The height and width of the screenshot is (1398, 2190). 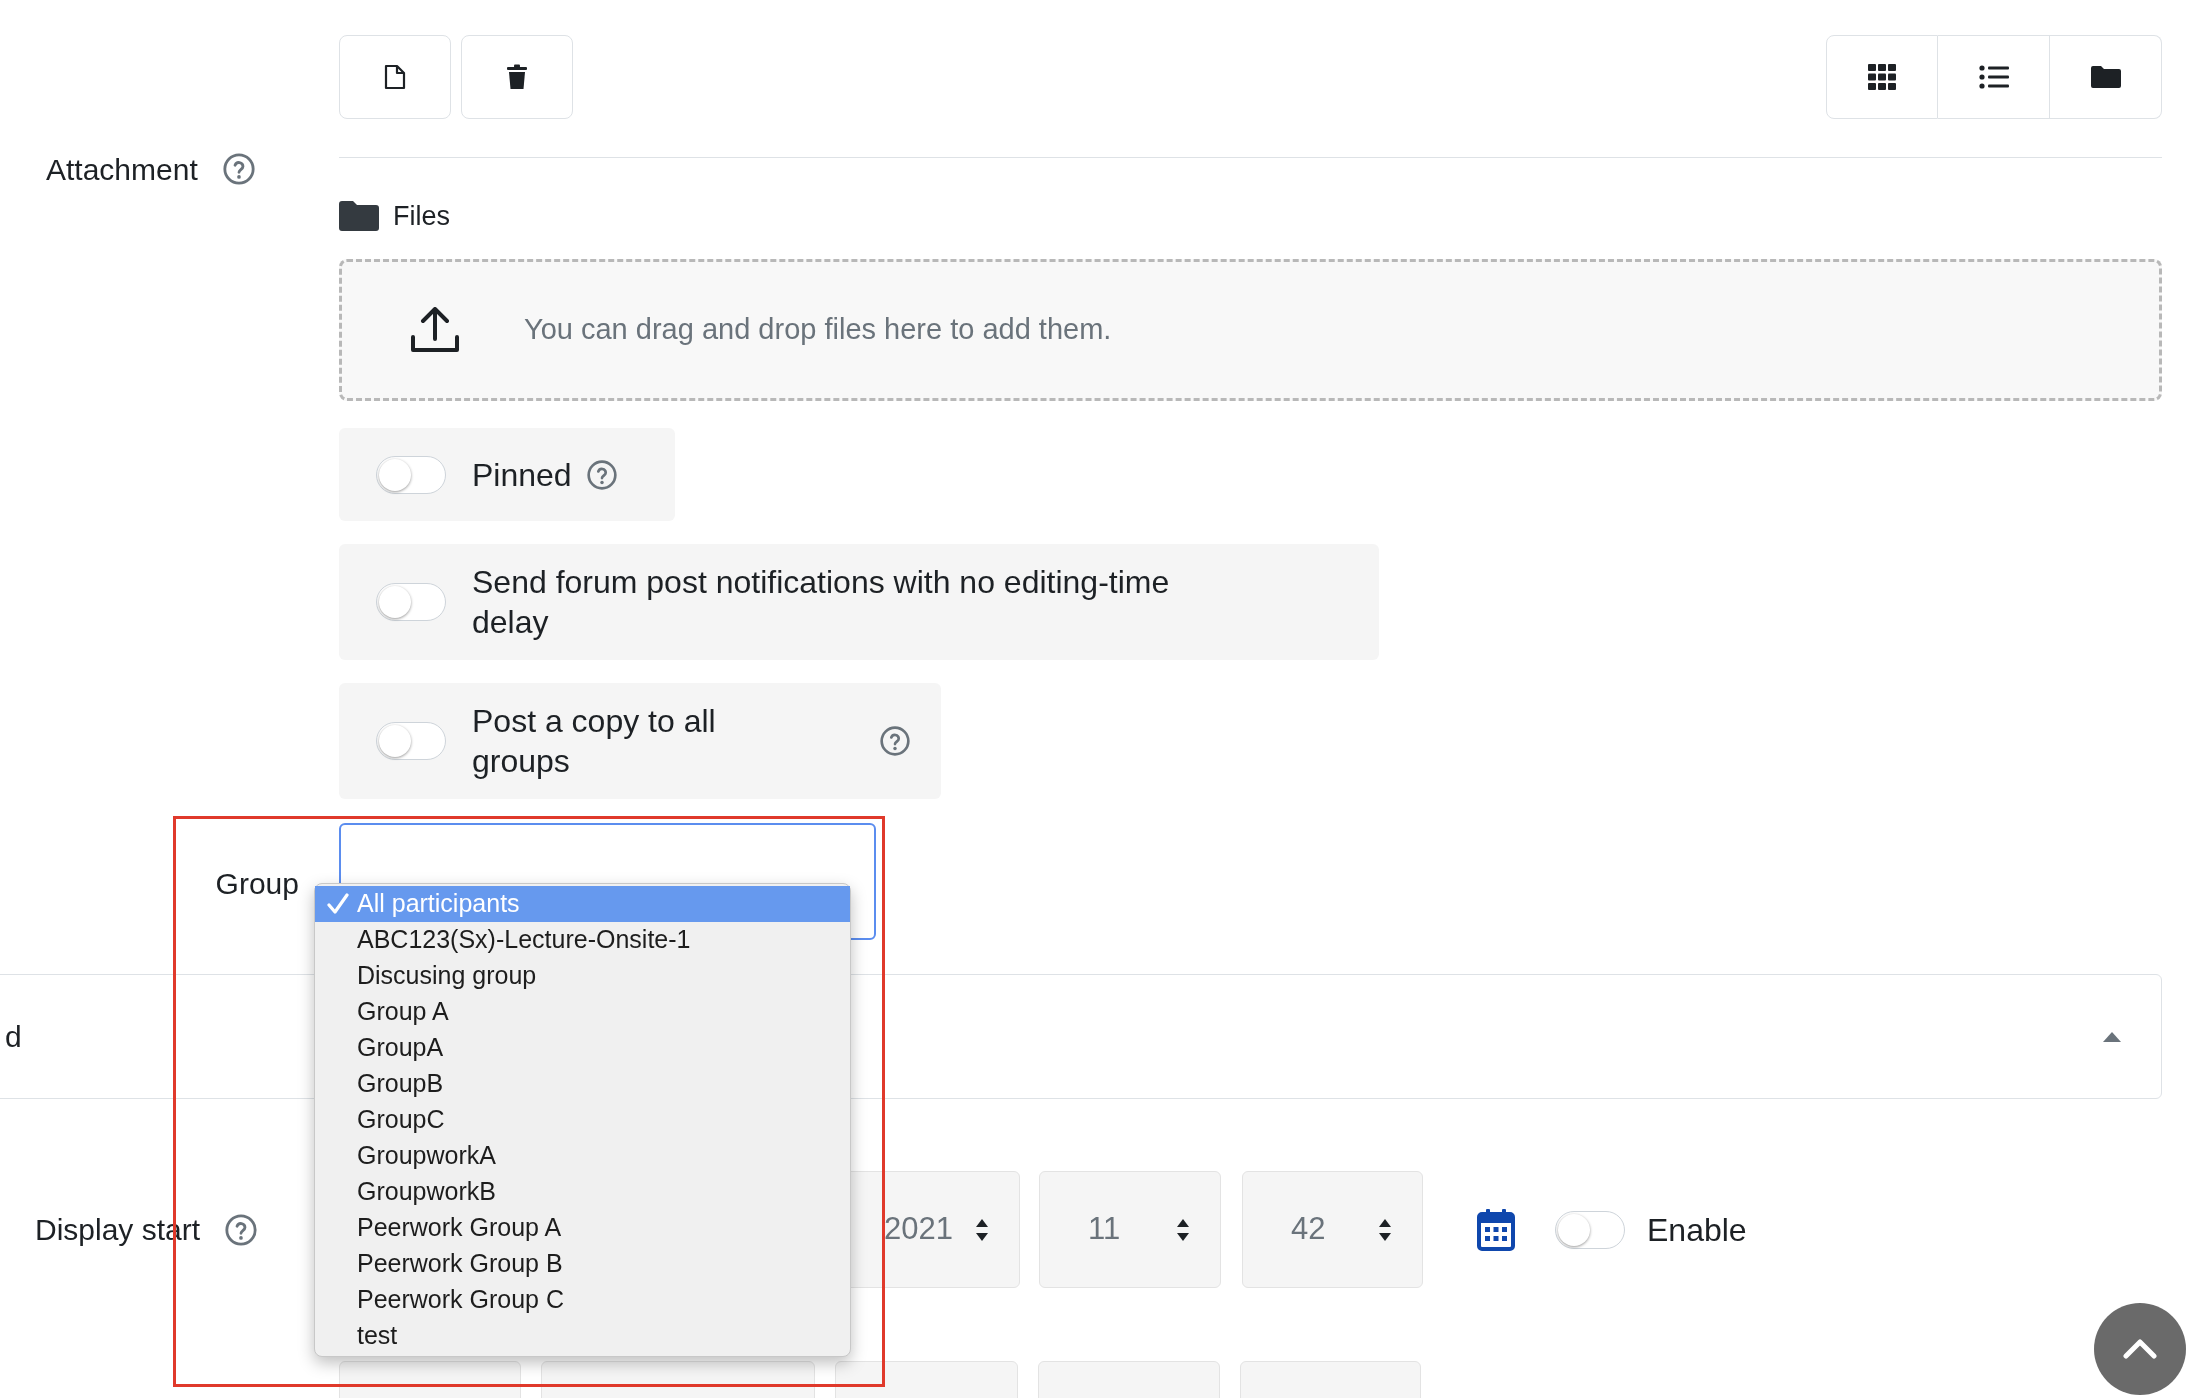 What do you see at coordinates (1332, 1229) in the screenshot?
I see `select-field: 42` at bounding box center [1332, 1229].